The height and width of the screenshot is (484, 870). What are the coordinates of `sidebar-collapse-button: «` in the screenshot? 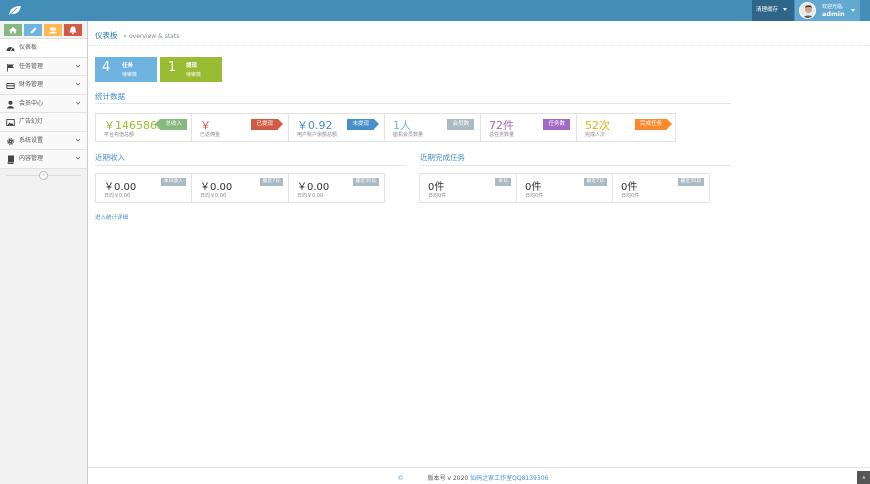 It's located at (43, 175).